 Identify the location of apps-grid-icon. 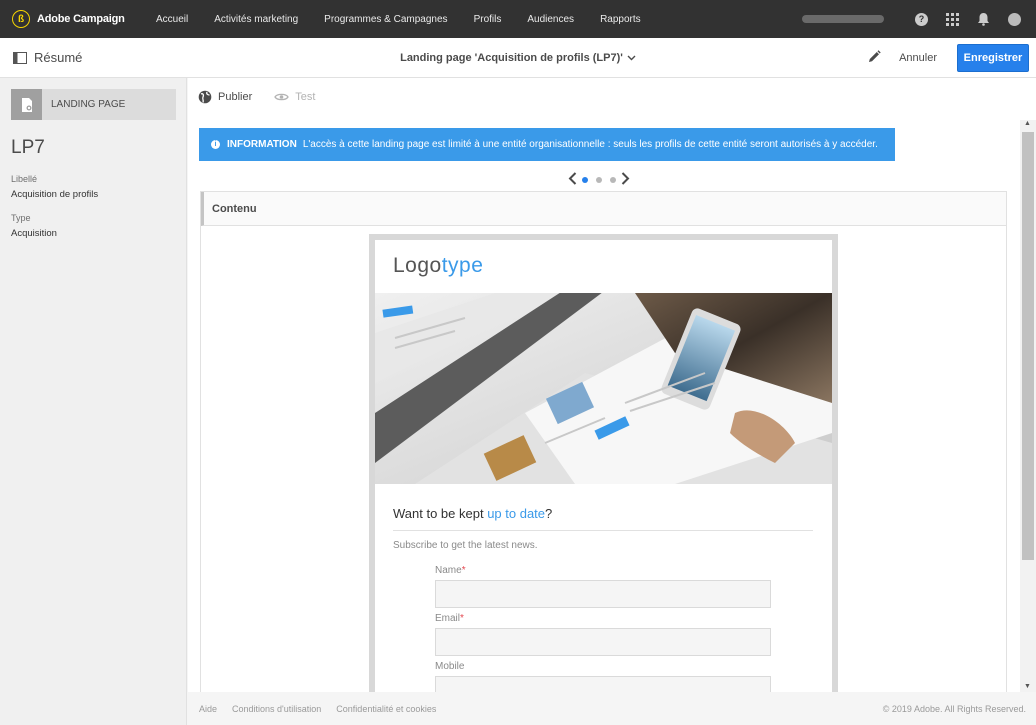
(952, 19).